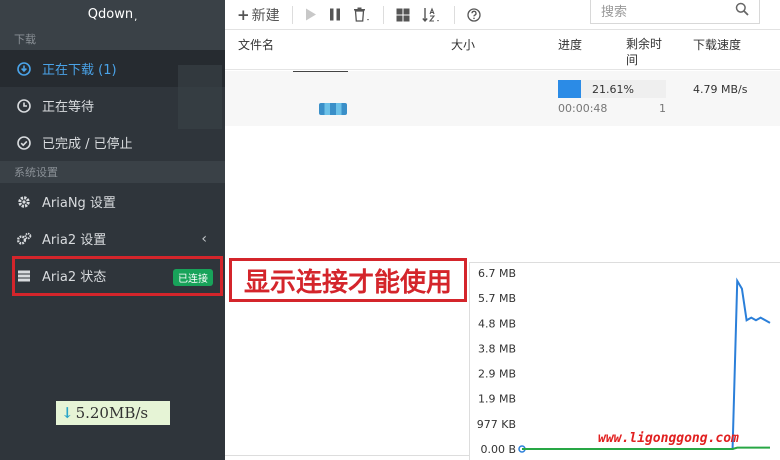 The height and width of the screenshot is (460, 780). I want to click on column-header-speed: 下载速度, so click(717, 44).